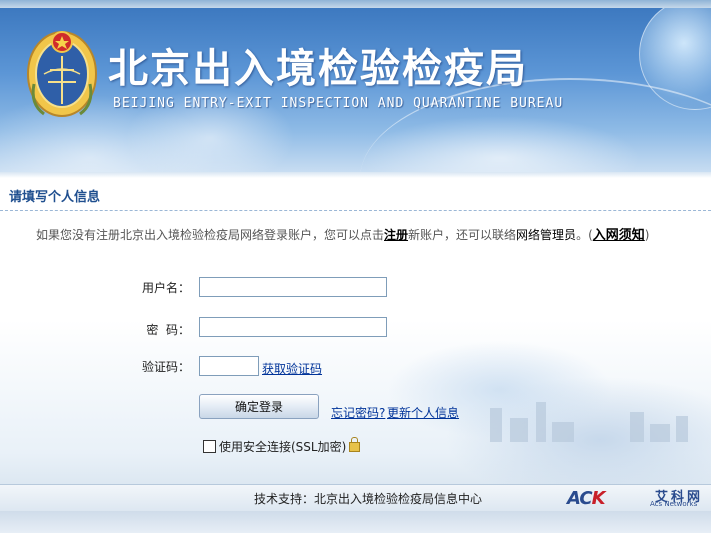 The image size is (711, 533). Describe the element at coordinates (637, 498) in the screenshot. I see `acs-networks-logo: ACK 艾科网 Acs Networks` at that location.